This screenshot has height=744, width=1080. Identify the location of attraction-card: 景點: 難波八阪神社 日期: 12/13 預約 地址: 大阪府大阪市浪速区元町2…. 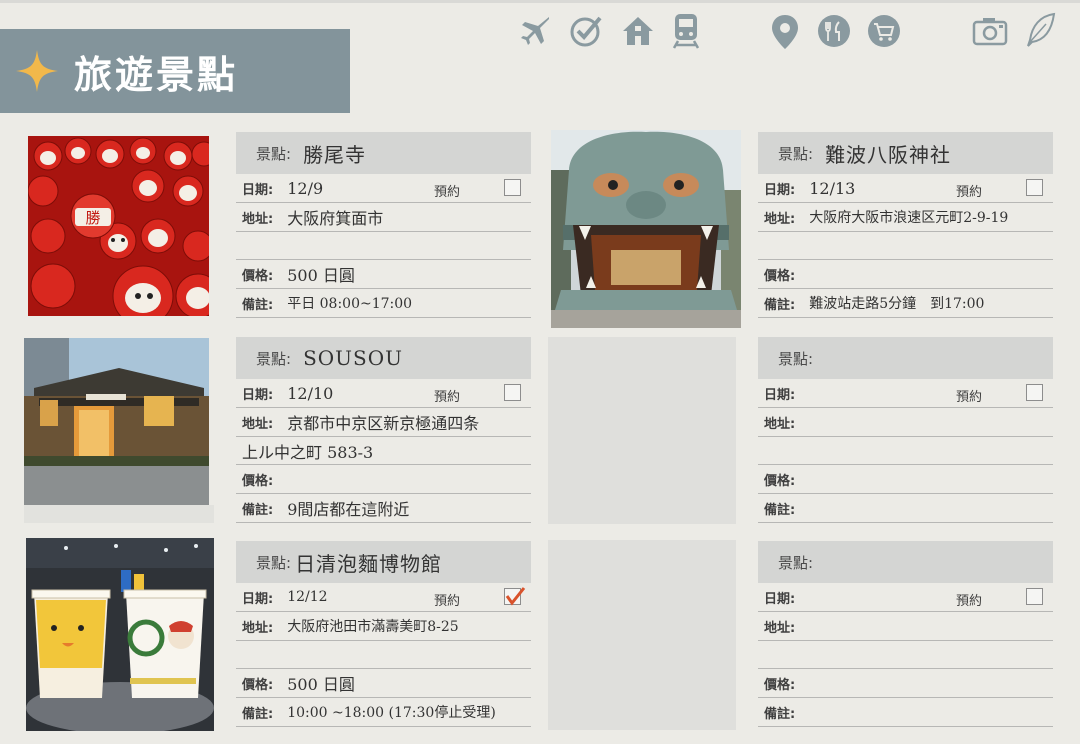
(905, 225).